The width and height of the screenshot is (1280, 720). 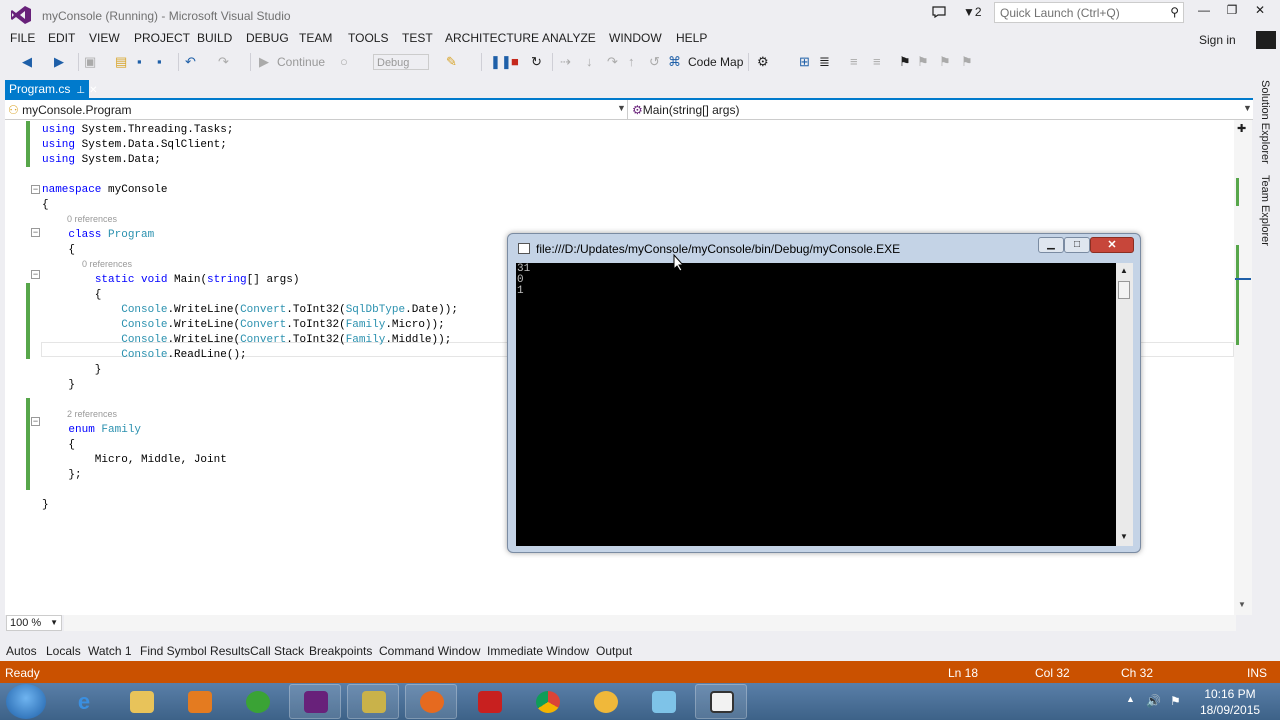 I want to click on threads-icon: ⊞, so click(x=804, y=62).